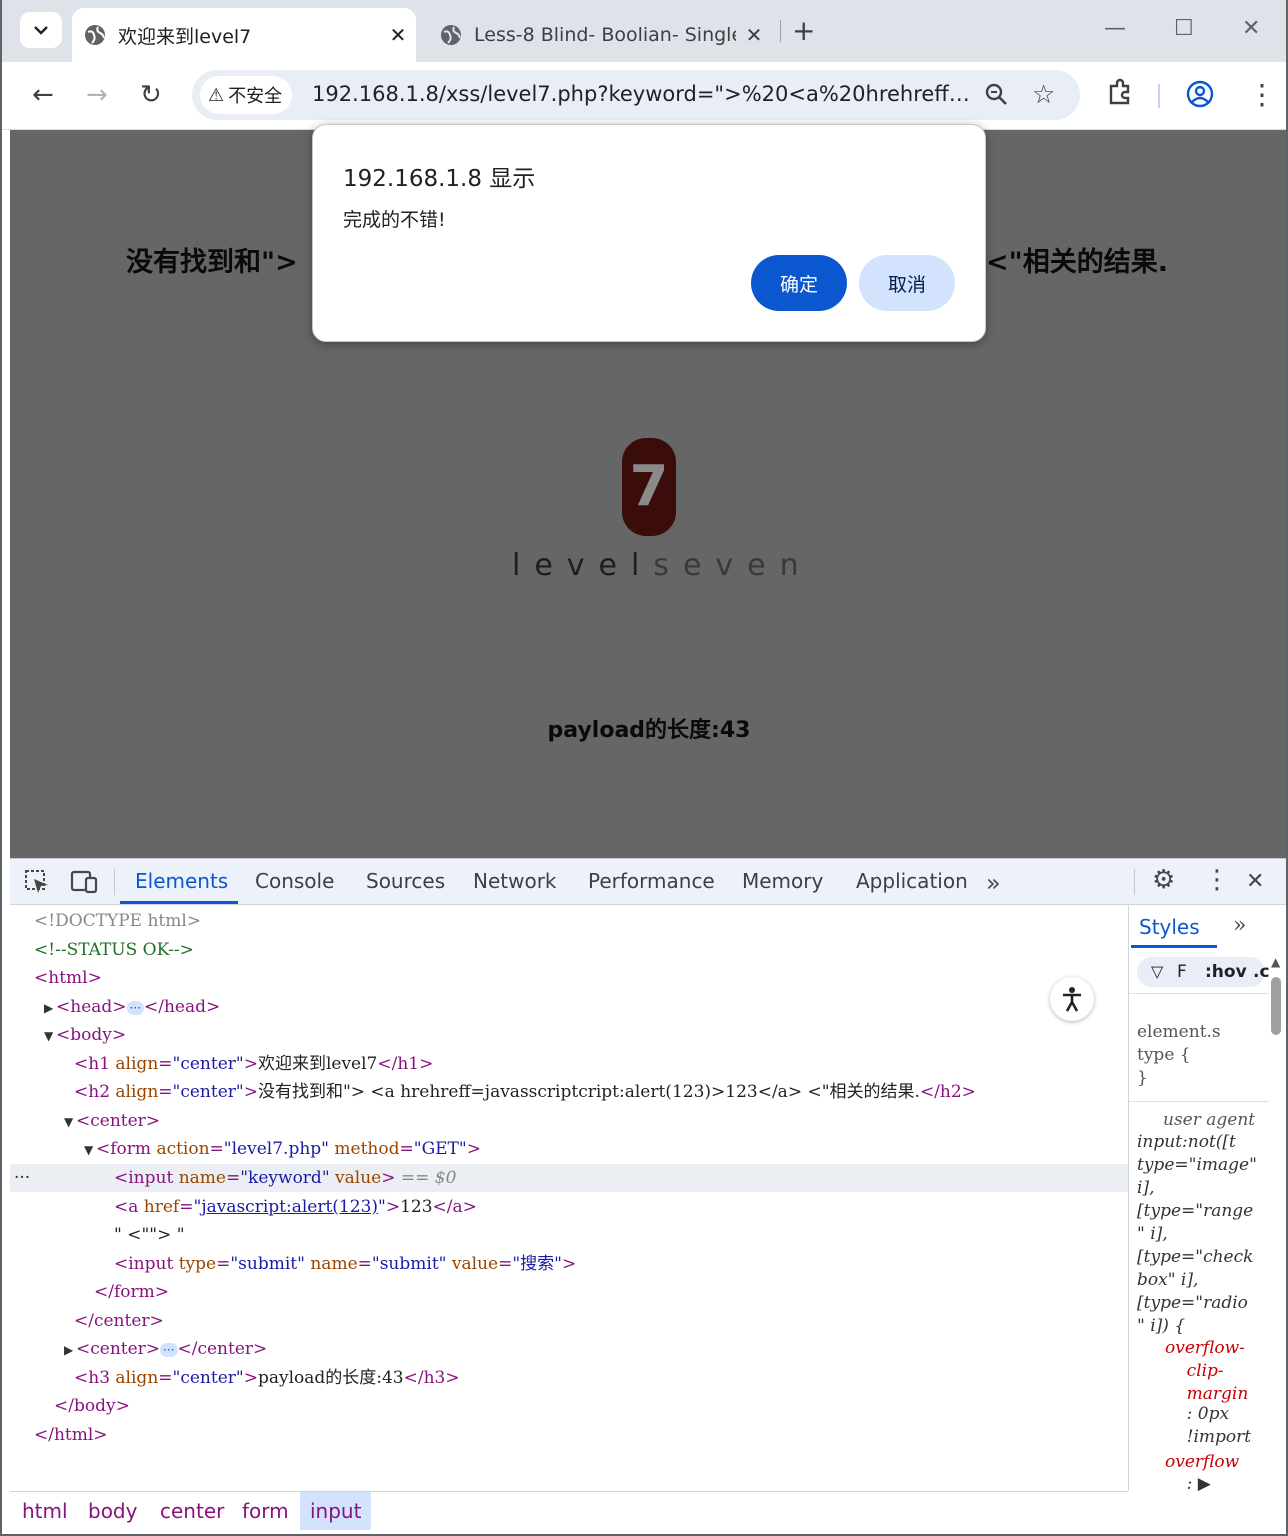  I want to click on device-toolbar-icon, so click(84, 885).